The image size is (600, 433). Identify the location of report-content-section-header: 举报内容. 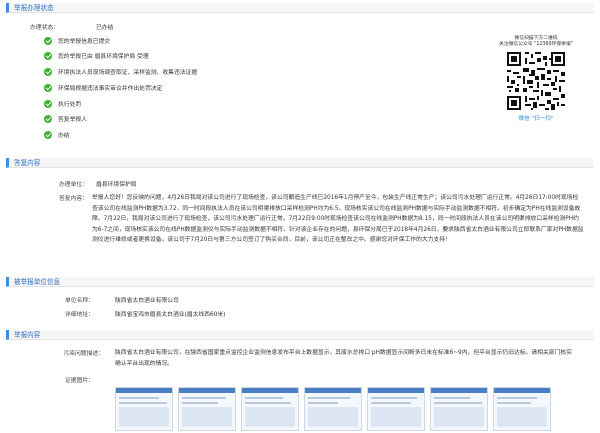
(300, 335).